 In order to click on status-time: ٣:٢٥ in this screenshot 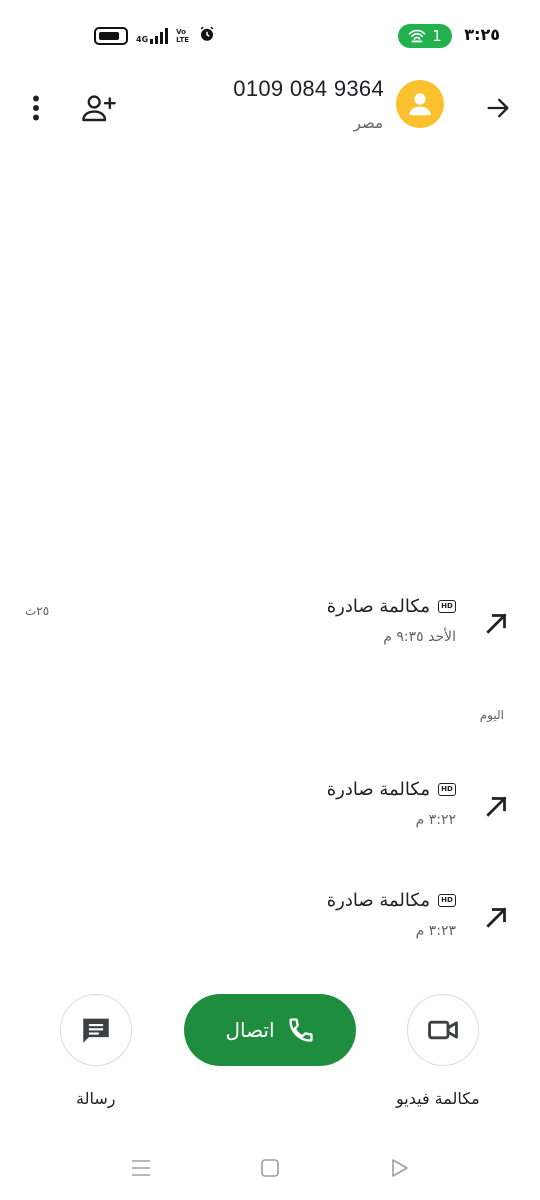, I will do `click(482, 34)`.